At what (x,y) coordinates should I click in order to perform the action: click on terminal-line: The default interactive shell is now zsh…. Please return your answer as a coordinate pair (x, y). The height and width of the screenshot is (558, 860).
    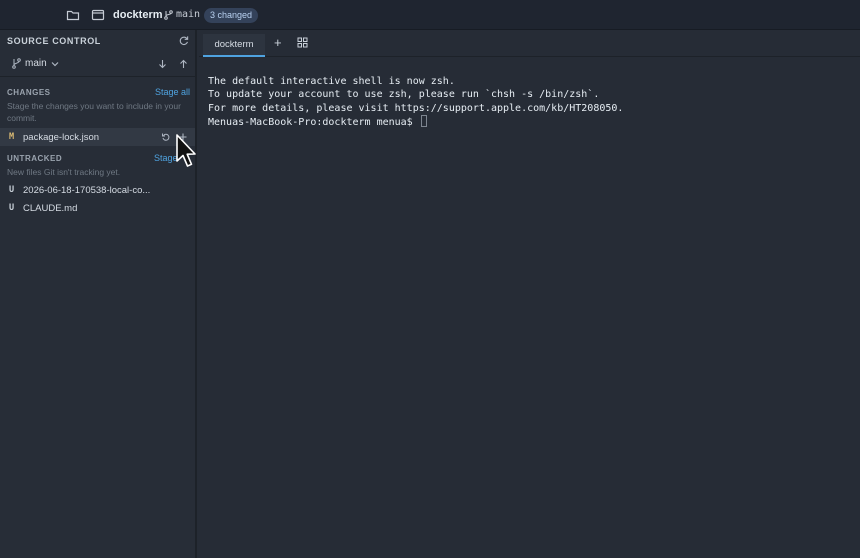
    Looking at the image, I should click on (331, 81).